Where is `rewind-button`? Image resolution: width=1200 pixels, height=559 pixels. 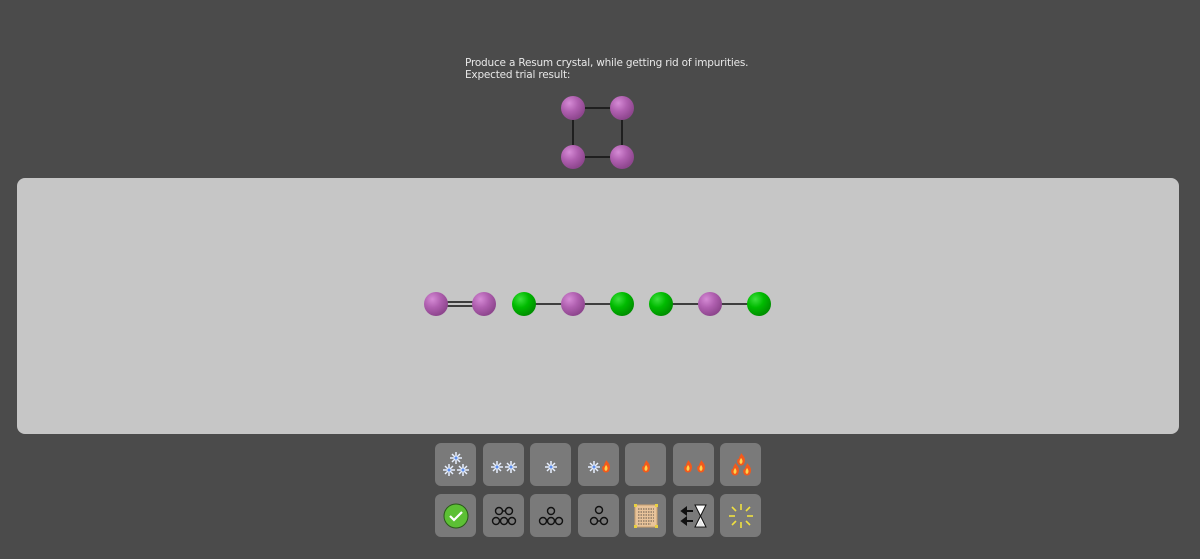
rewind-button is located at coordinates (693, 515).